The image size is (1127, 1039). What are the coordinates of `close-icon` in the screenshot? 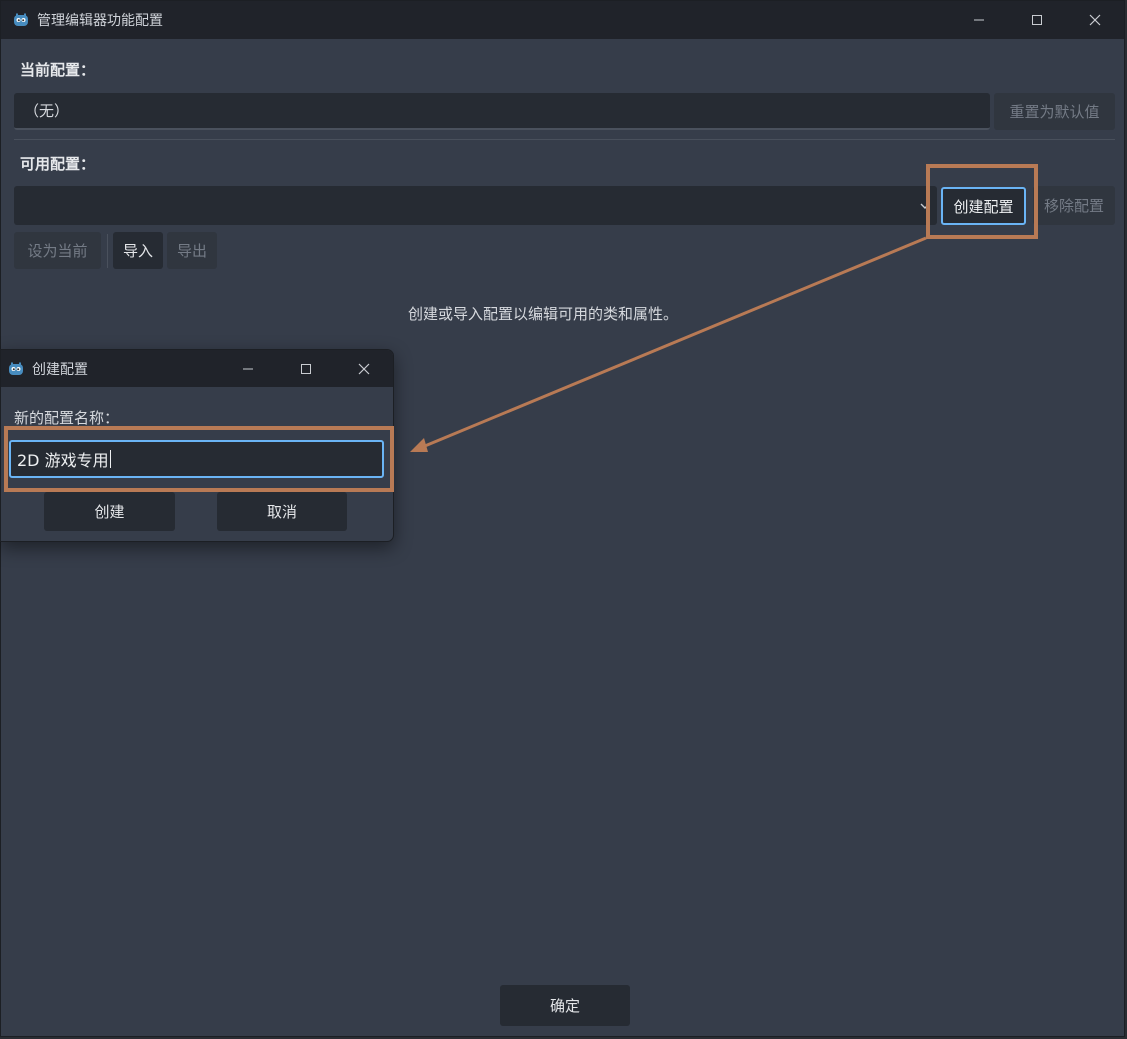 It's located at (364, 368).